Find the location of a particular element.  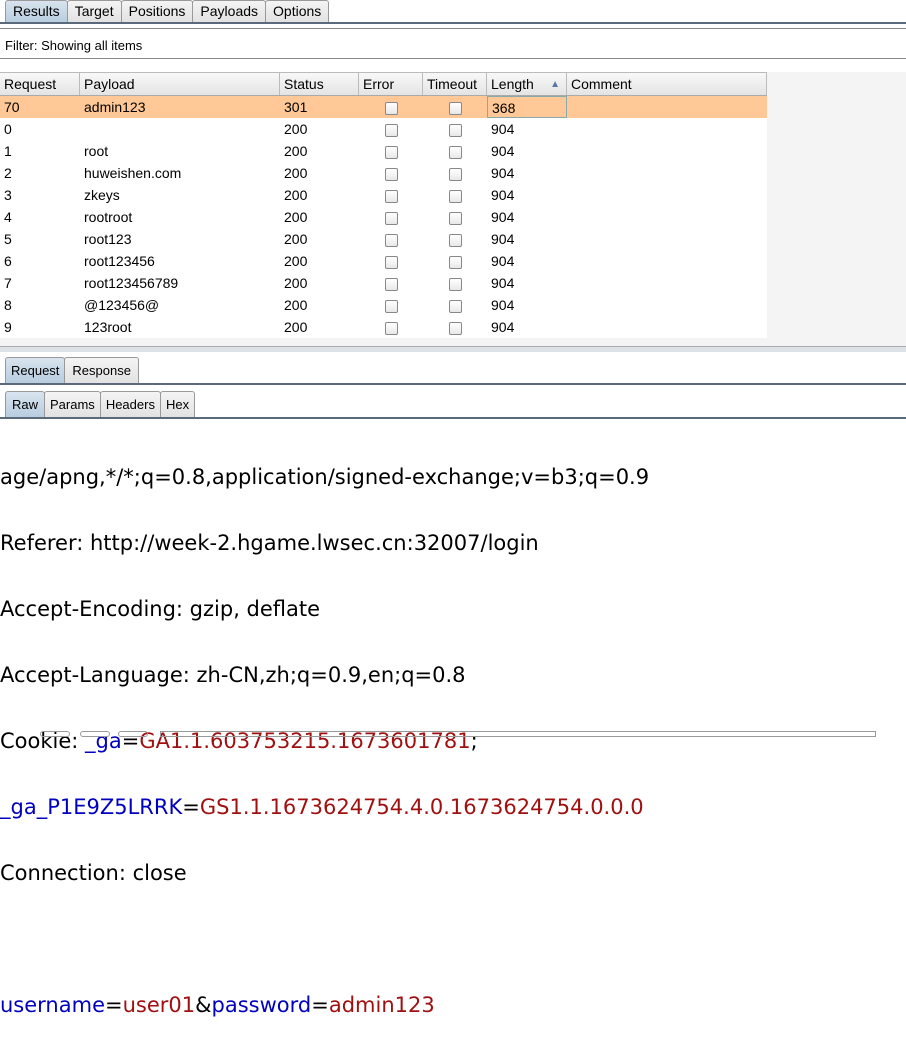

table-row: 4 rootroot 200 904 is located at coordinates (383, 217).